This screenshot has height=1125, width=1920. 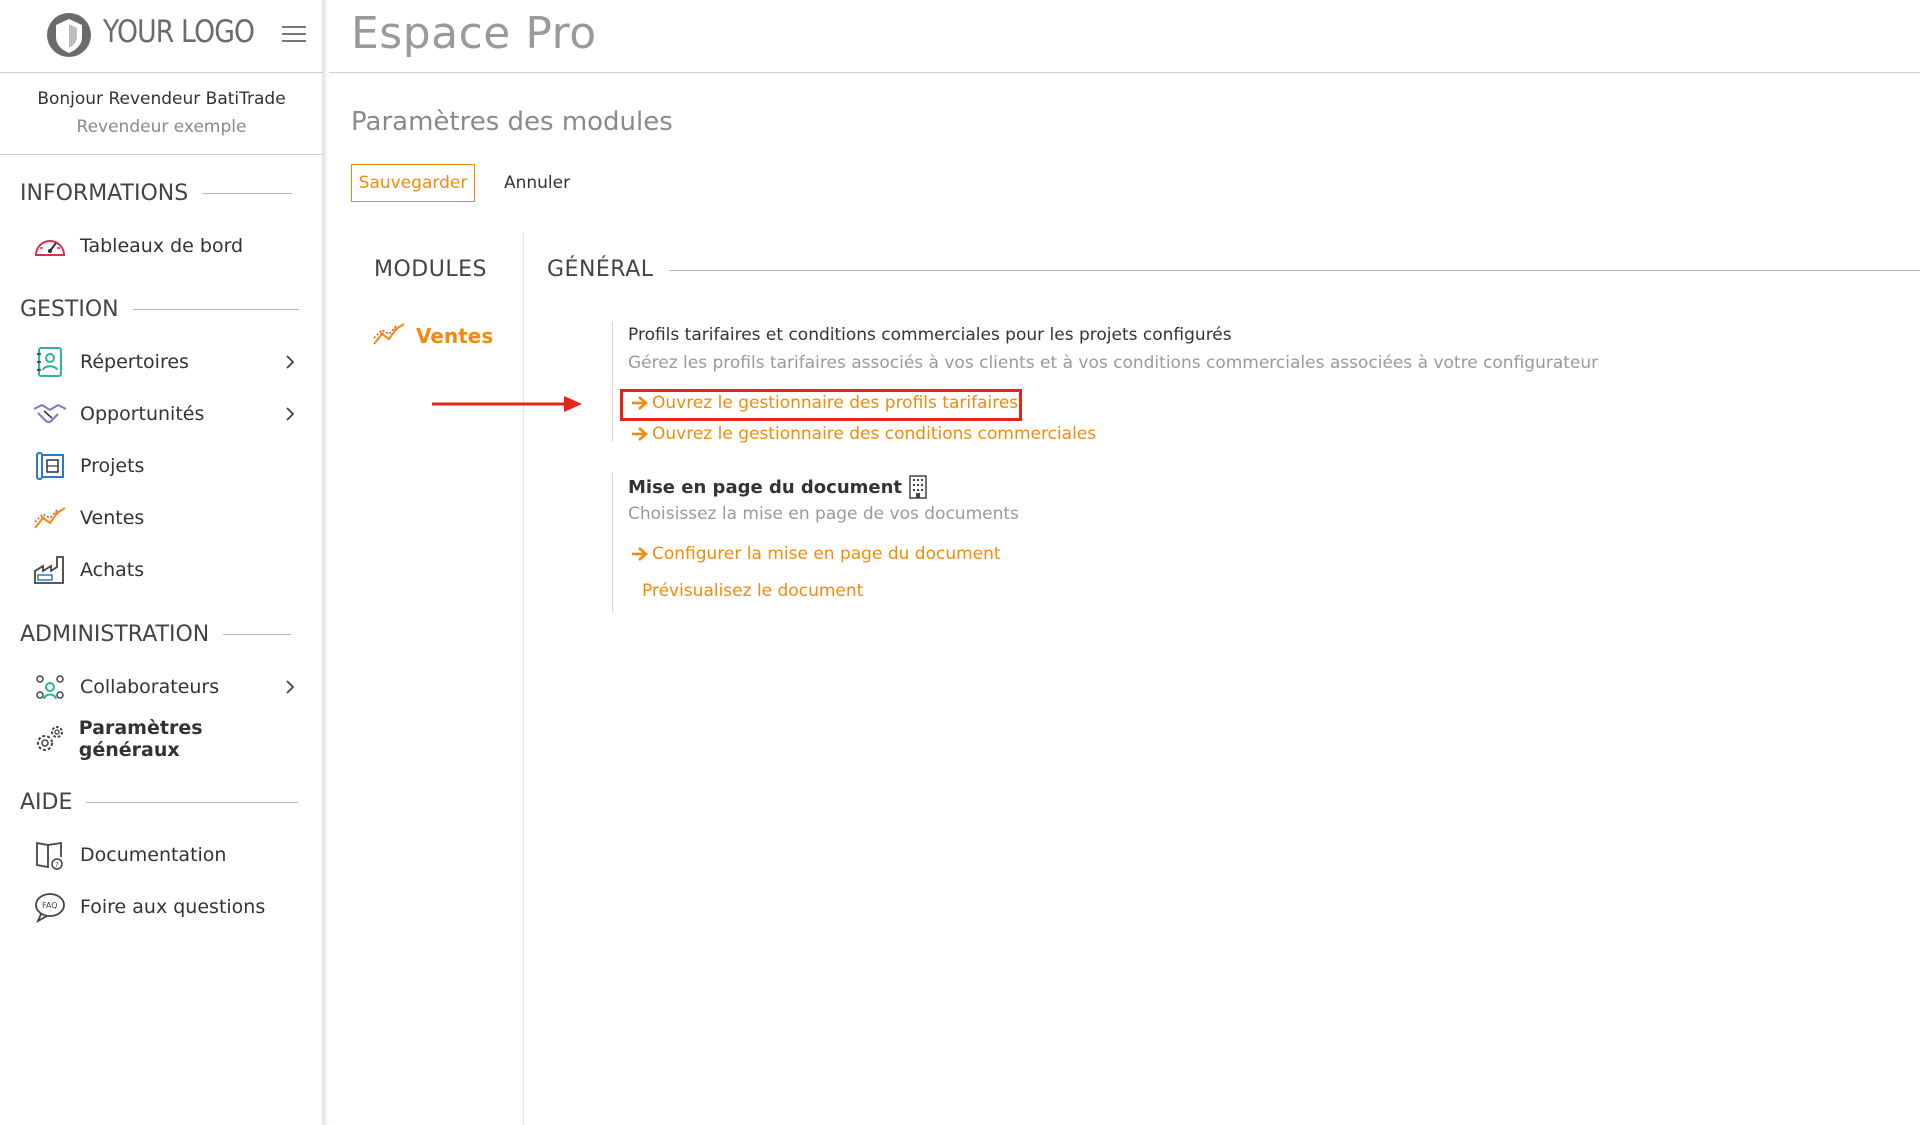 What do you see at coordinates (765, 487) in the screenshot?
I see `block-title-label: Mise en page du document` at bounding box center [765, 487].